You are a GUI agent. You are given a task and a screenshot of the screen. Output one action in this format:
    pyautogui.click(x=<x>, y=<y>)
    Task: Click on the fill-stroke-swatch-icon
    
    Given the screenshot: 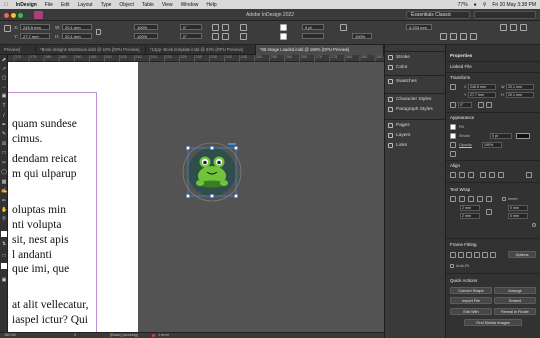 What is the action you would take?
    pyautogui.click(x=4, y=234)
    